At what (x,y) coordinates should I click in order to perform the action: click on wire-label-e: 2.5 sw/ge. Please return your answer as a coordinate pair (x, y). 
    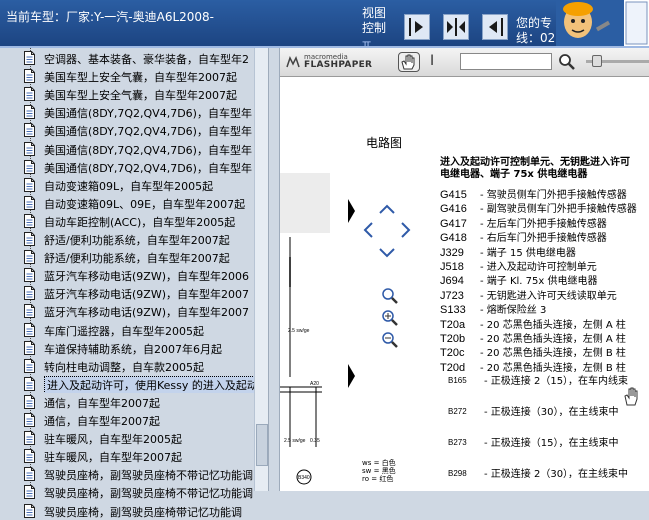
    Looking at the image, I should click on (295, 441).